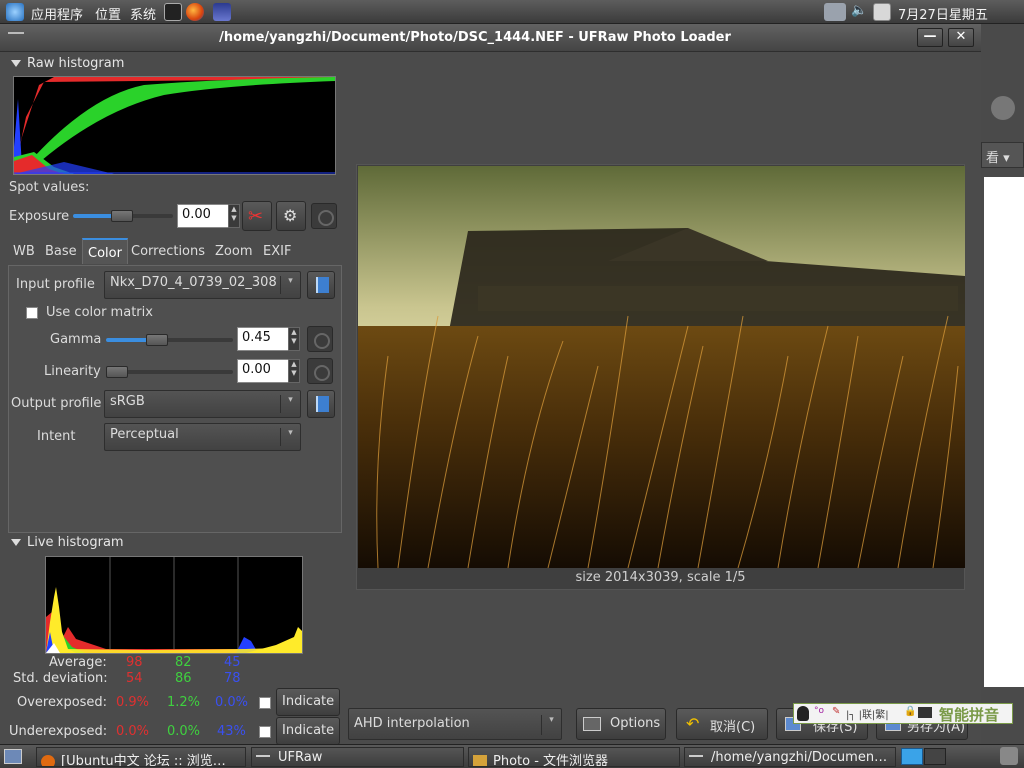  Describe the element at coordinates (621, 724) in the screenshot. I see `options-button: Options` at that location.